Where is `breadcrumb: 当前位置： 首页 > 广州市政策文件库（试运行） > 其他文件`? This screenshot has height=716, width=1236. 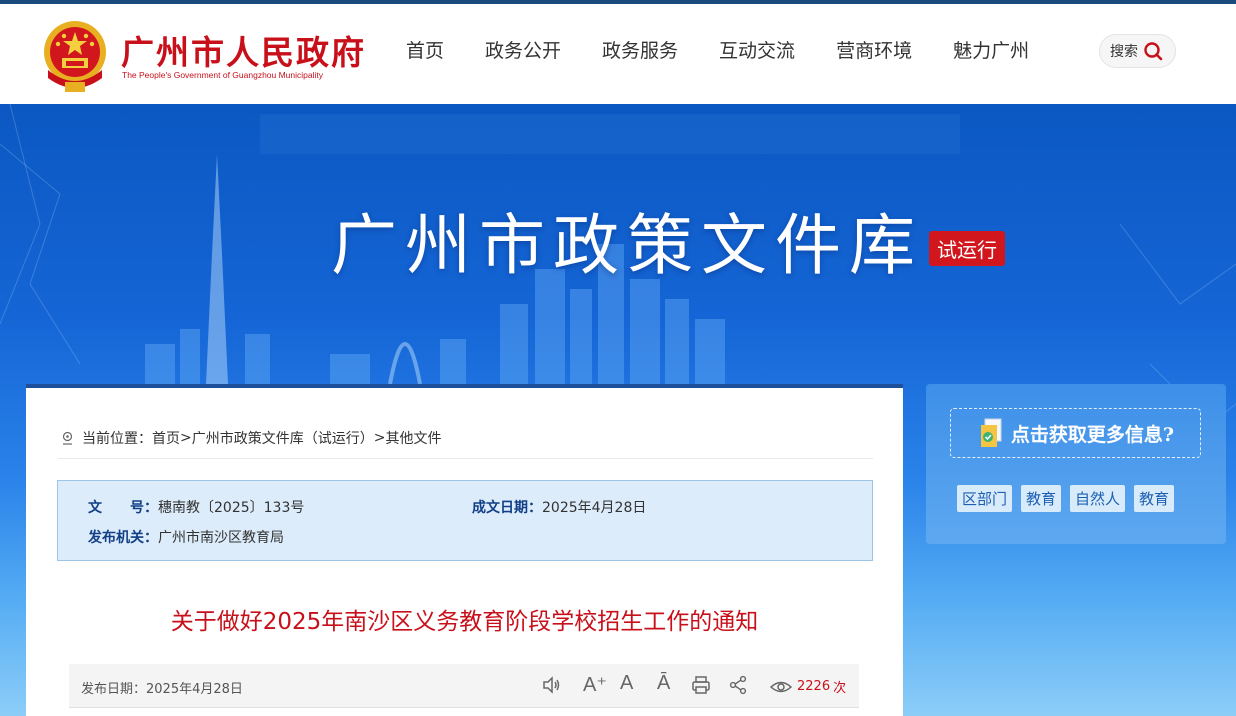 breadcrumb: 当前位置： 首页 > 广州市政策文件库（试运行） > 其他文件 is located at coordinates (251, 438).